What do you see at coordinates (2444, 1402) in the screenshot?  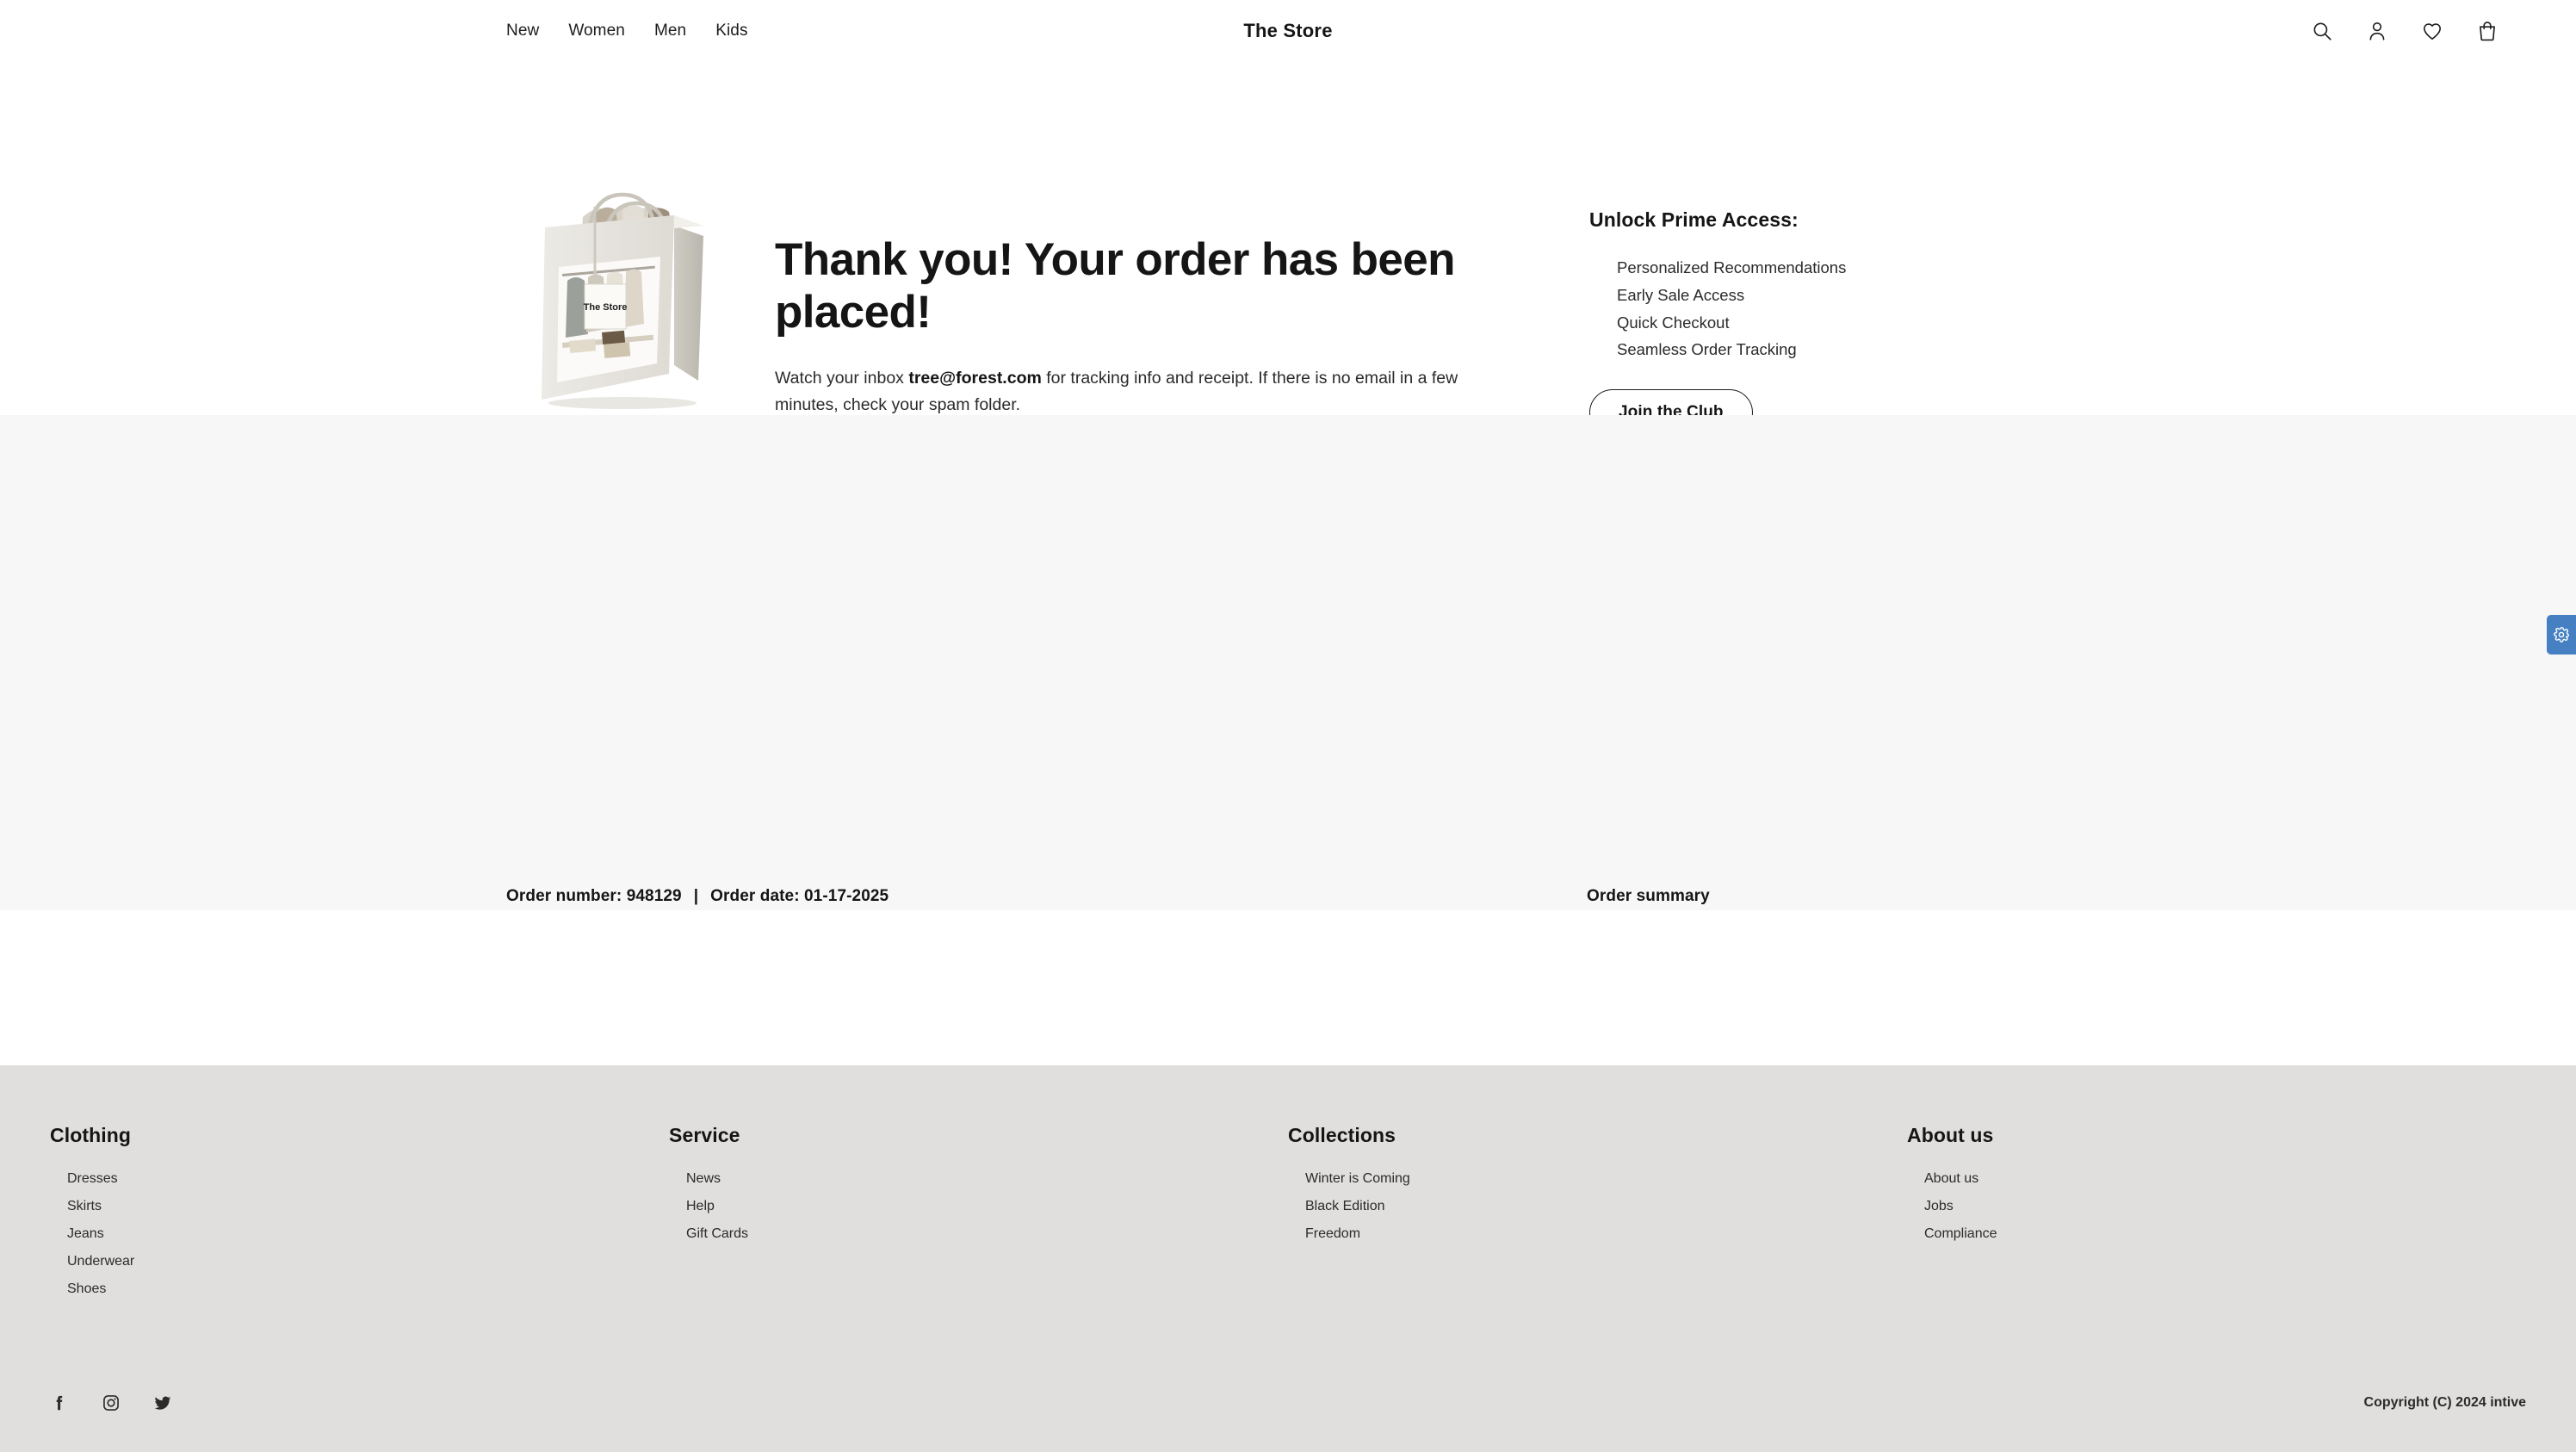 I see `copyright-text: Copyright (C) 2024 intive` at bounding box center [2444, 1402].